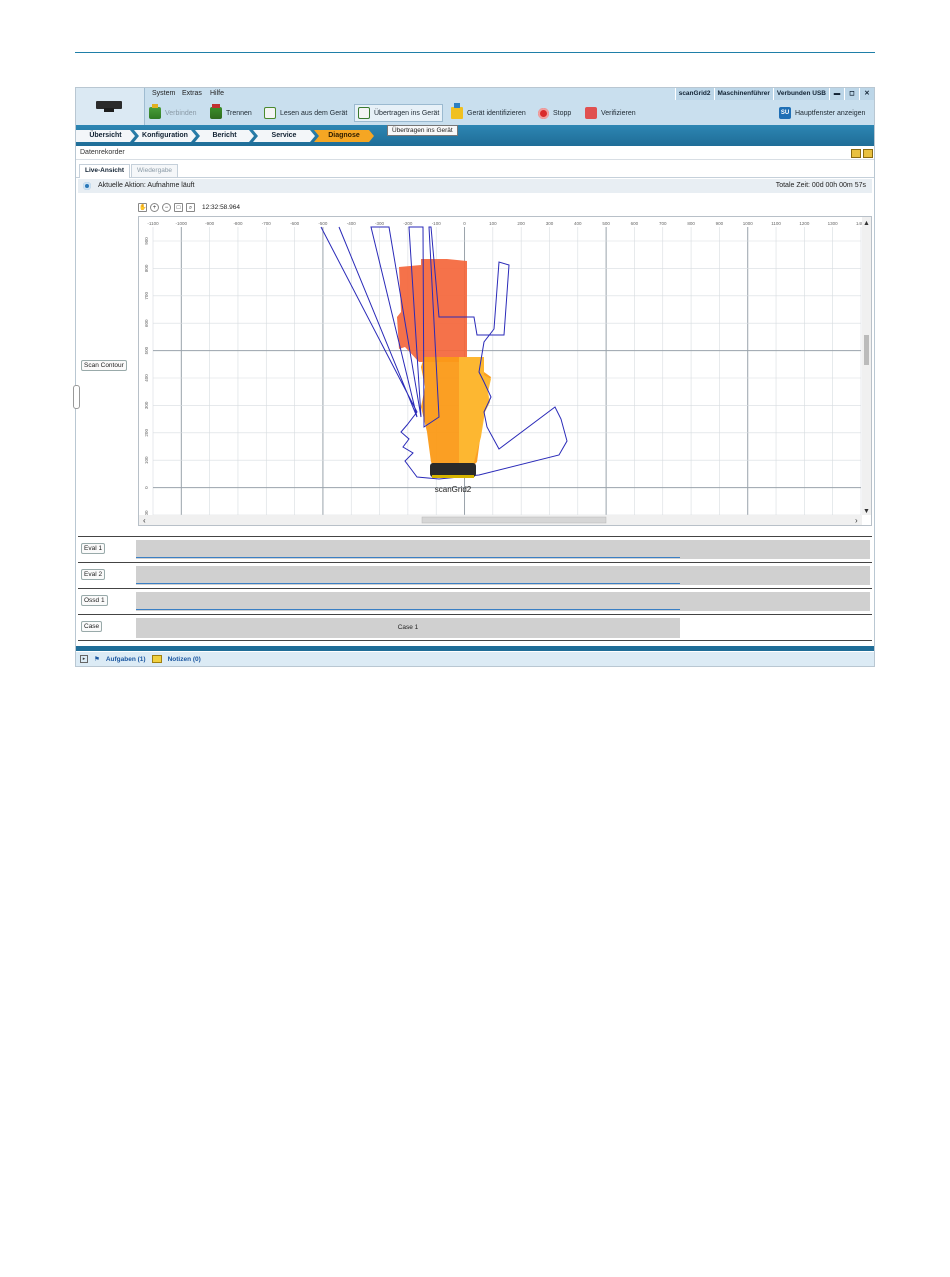  I want to click on read-from-device-button: Lesen aus dem Gerät, so click(305, 113).